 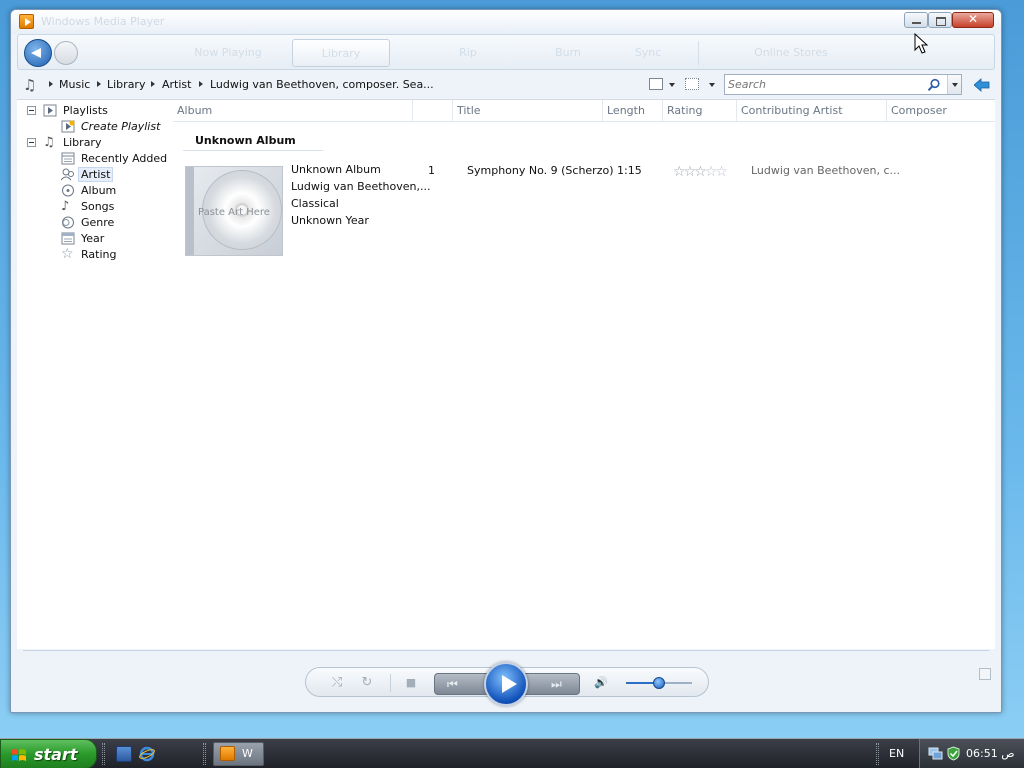 I want to click on show-desktop-icon, so click(x=124, y=754).